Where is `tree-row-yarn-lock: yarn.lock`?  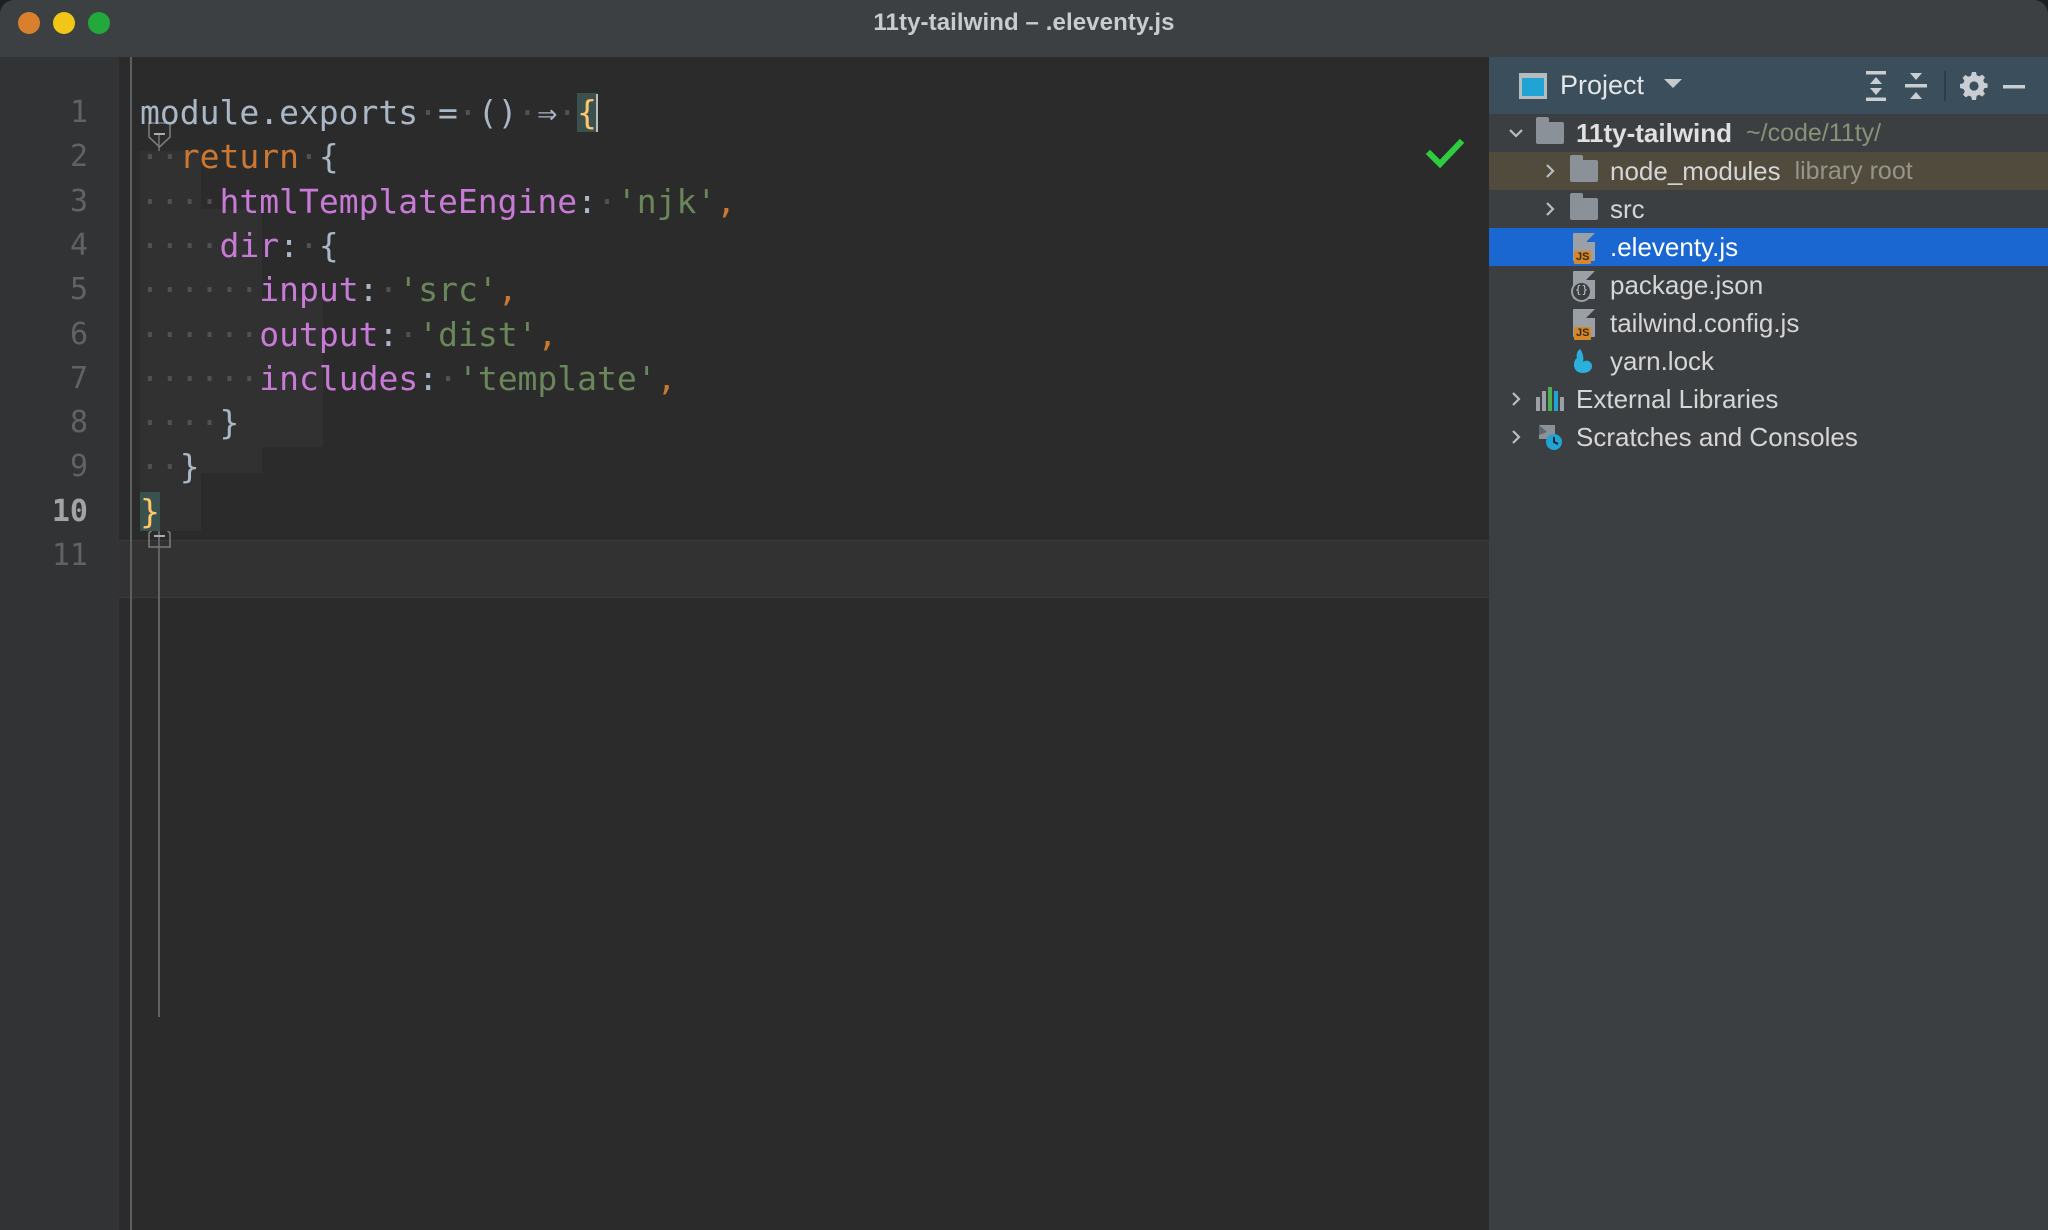
tree-row-yarn-lock: yarn.lock is located at coordinates (1768, 361).